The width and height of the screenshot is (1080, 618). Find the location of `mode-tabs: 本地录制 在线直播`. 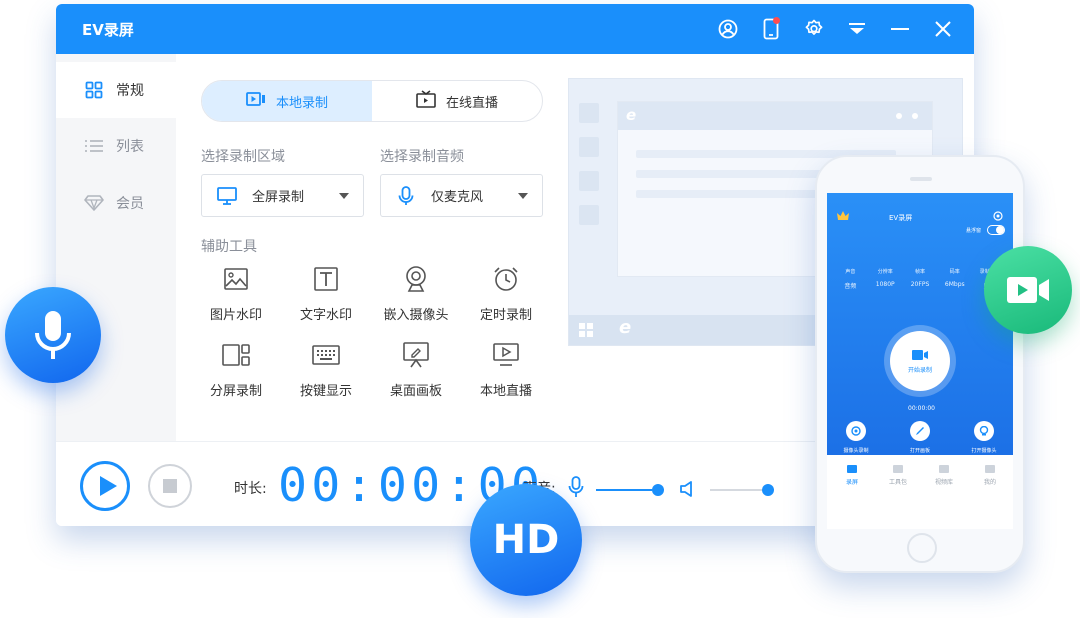

mode-tabs: 本地录制 在线直播 is located at coordinates (372, 101).